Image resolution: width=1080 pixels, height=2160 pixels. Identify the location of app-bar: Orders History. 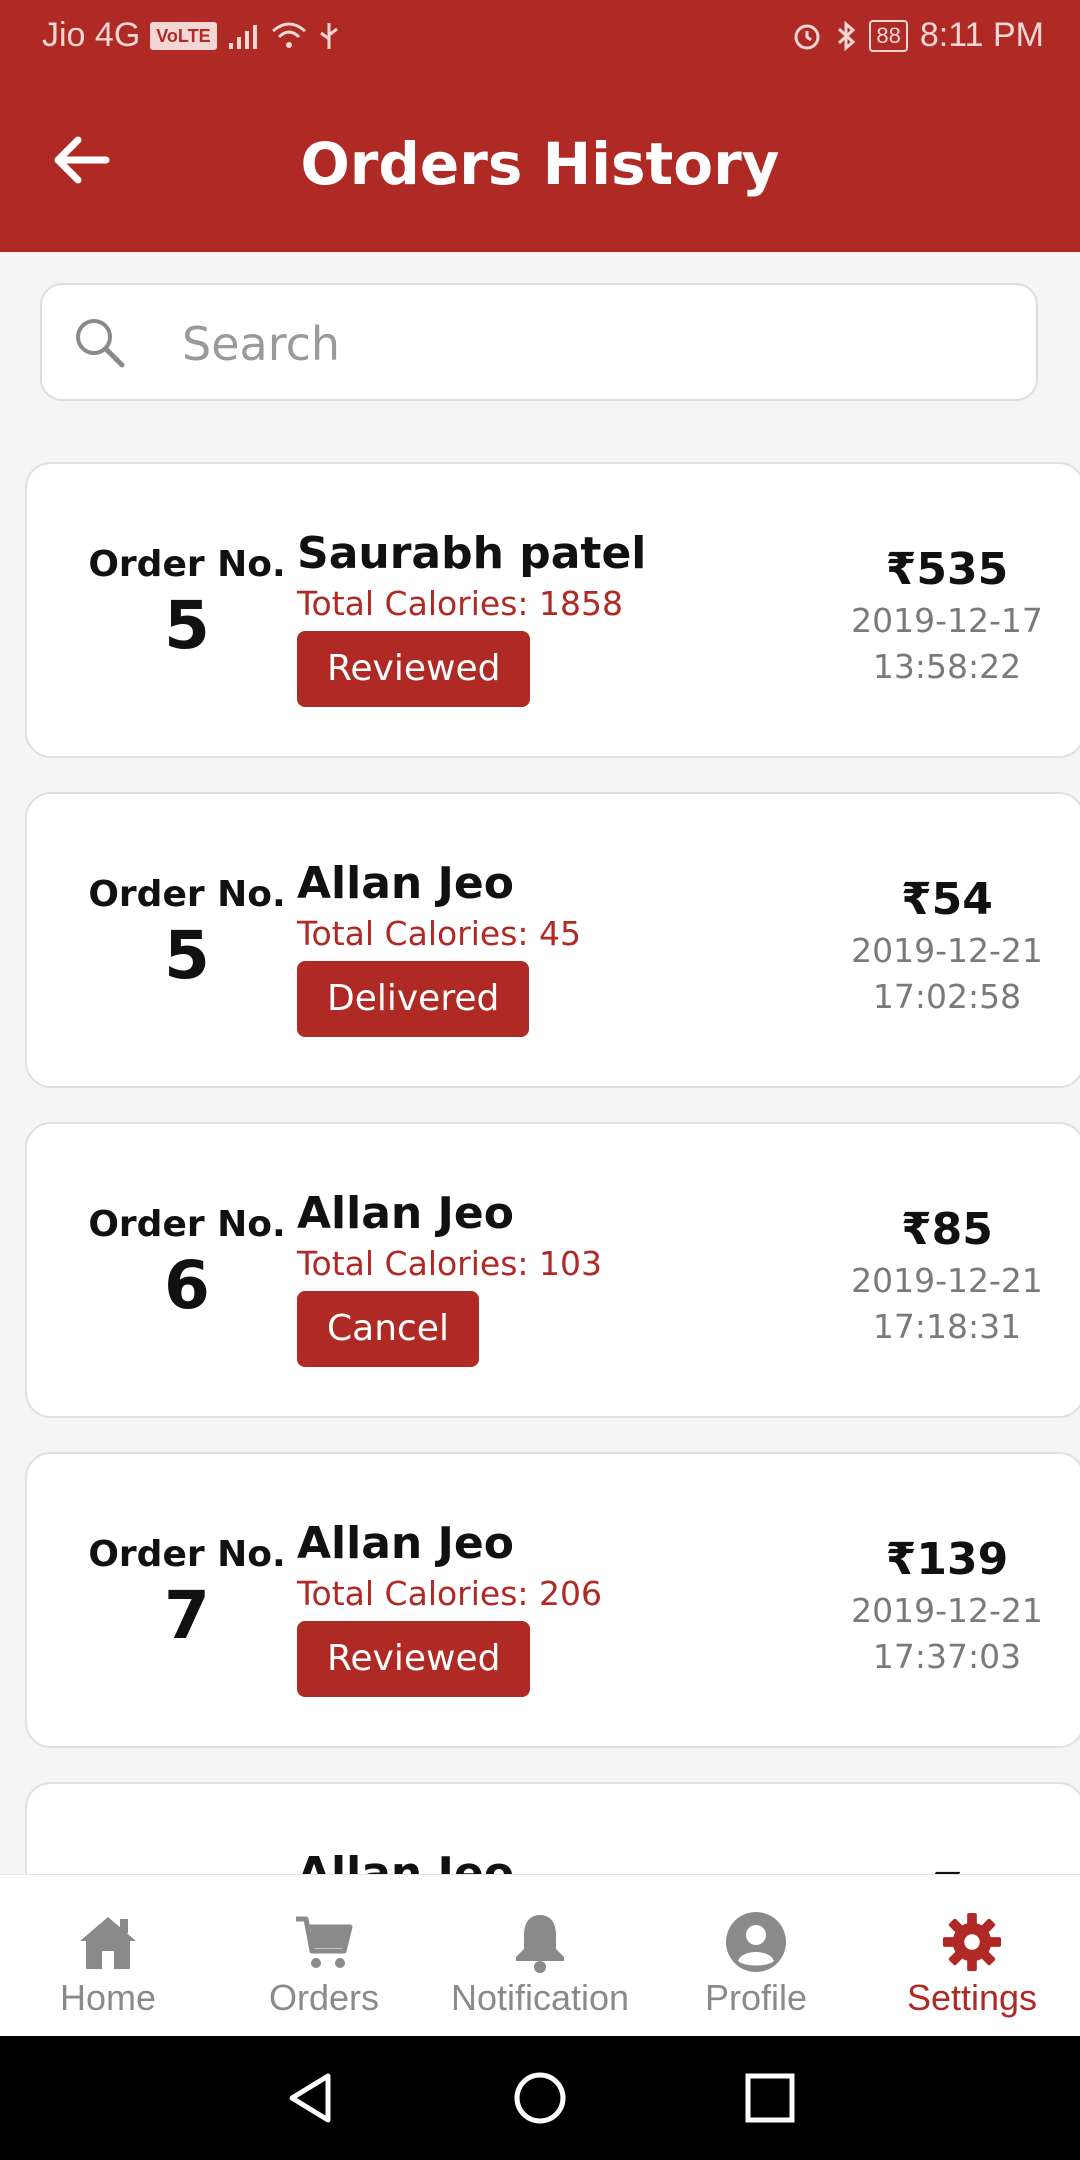
(540, 162).